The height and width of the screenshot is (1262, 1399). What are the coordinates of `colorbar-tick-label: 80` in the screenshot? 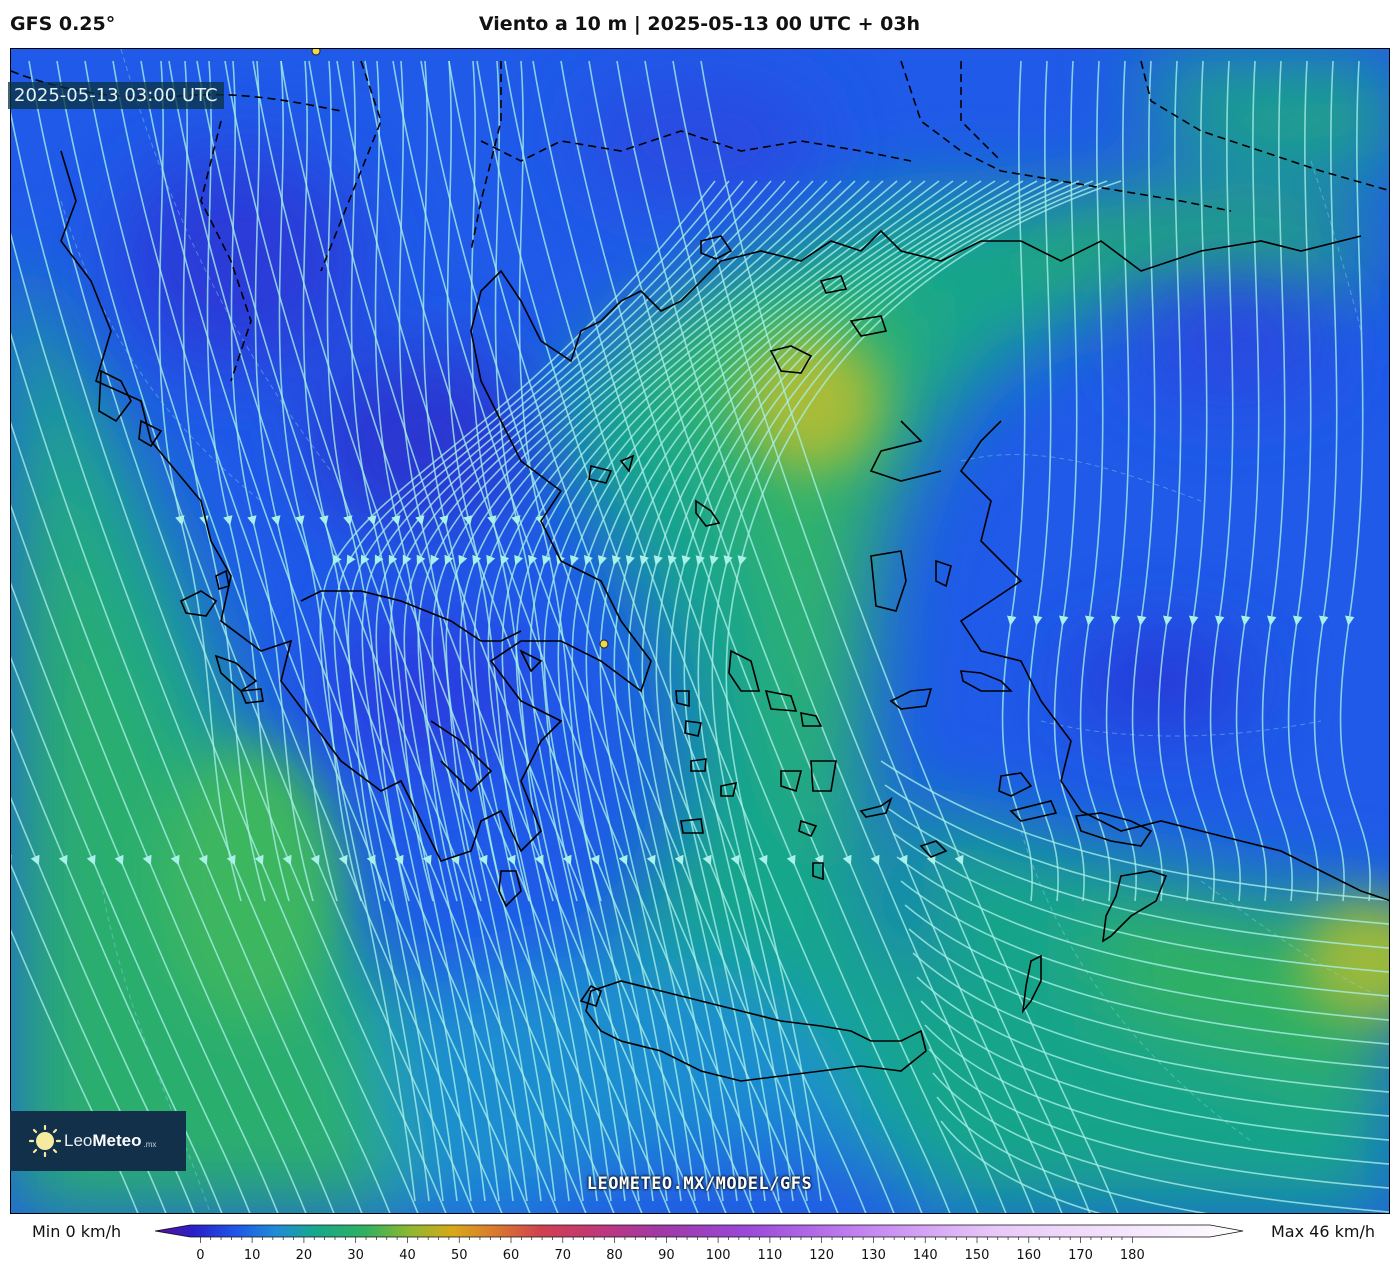 It's located at (614, 1255).